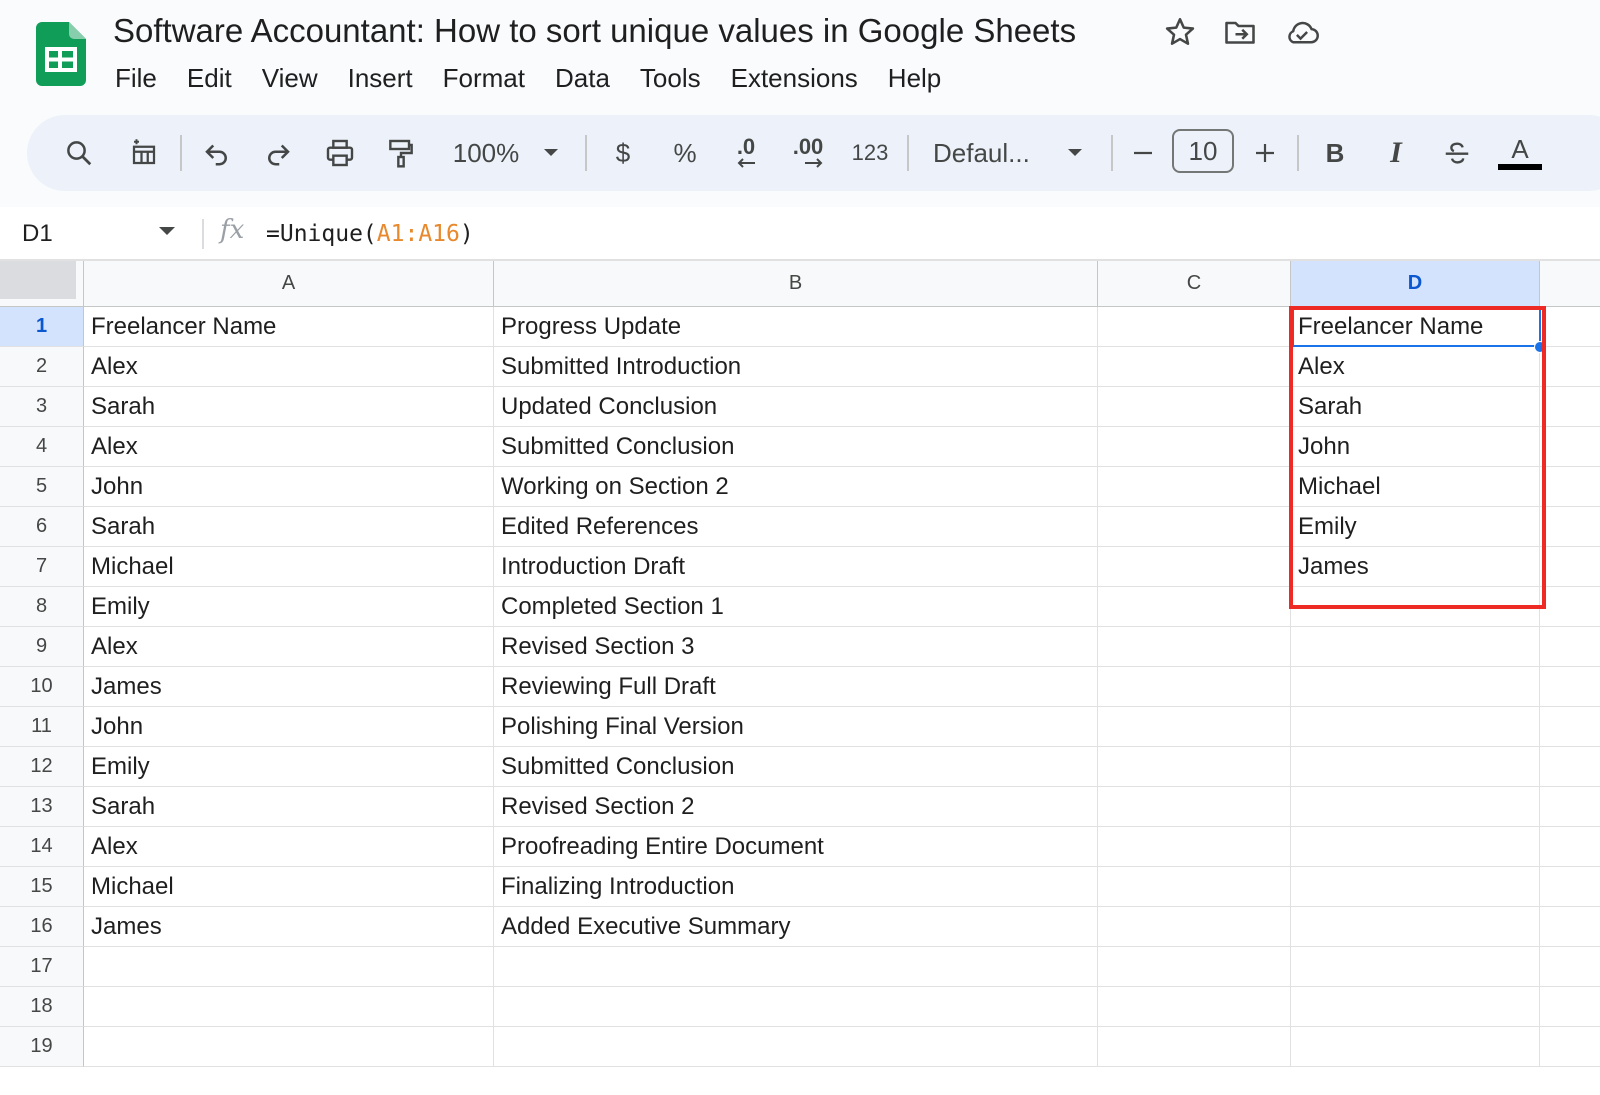 The image size is (1600, 1095). I want to click on row-header-14: 14, so click(42, 847).